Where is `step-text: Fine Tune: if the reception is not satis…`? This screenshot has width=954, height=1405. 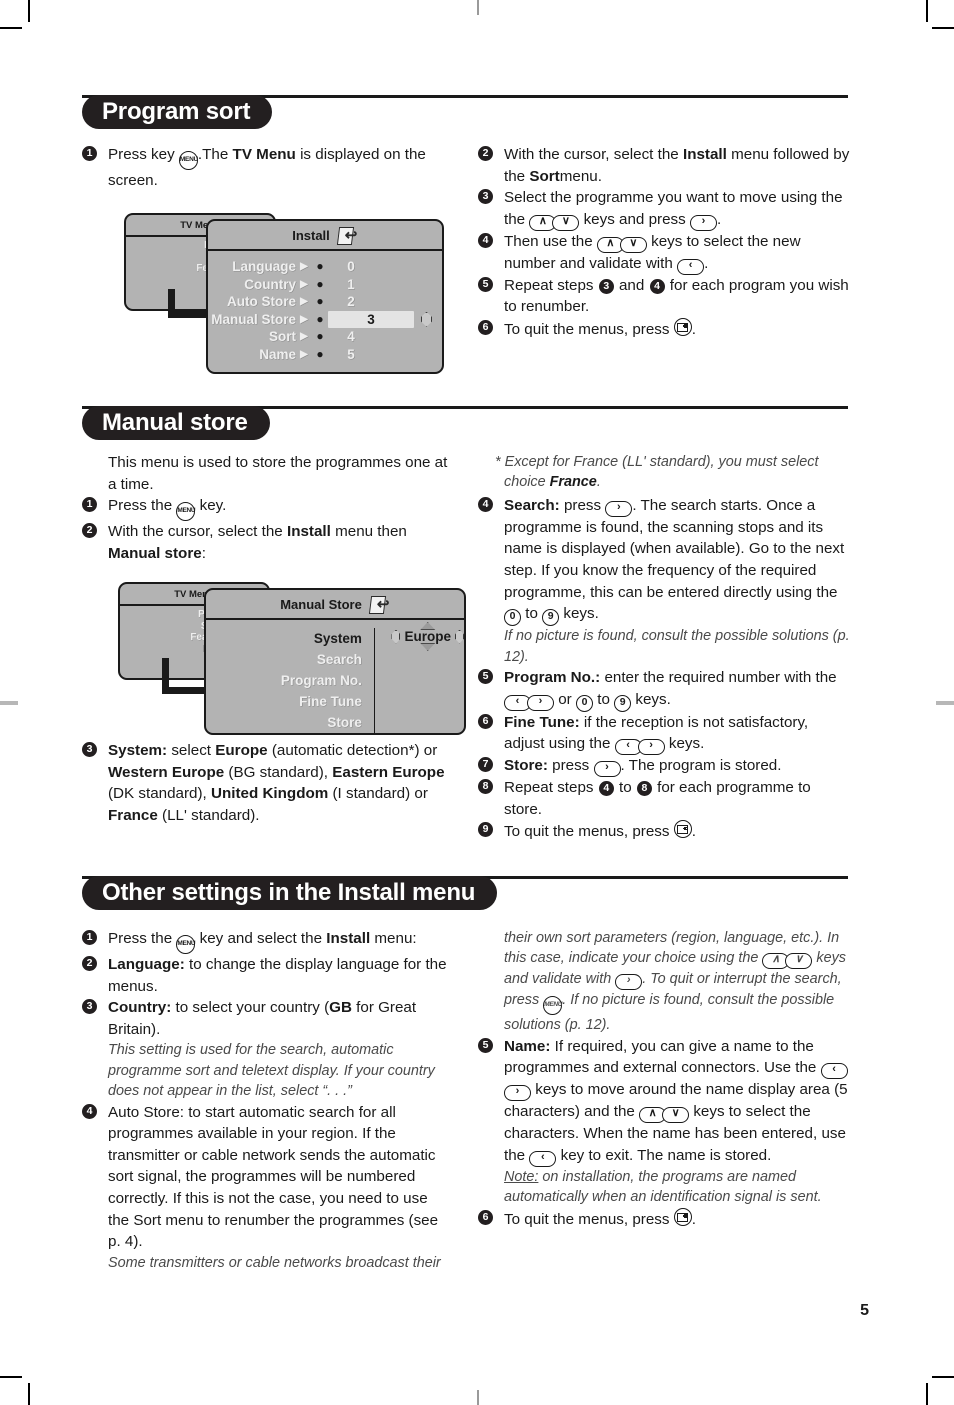 step-text: Fine Tune: if the reception is not satis… is located at coordinates (656, 735).